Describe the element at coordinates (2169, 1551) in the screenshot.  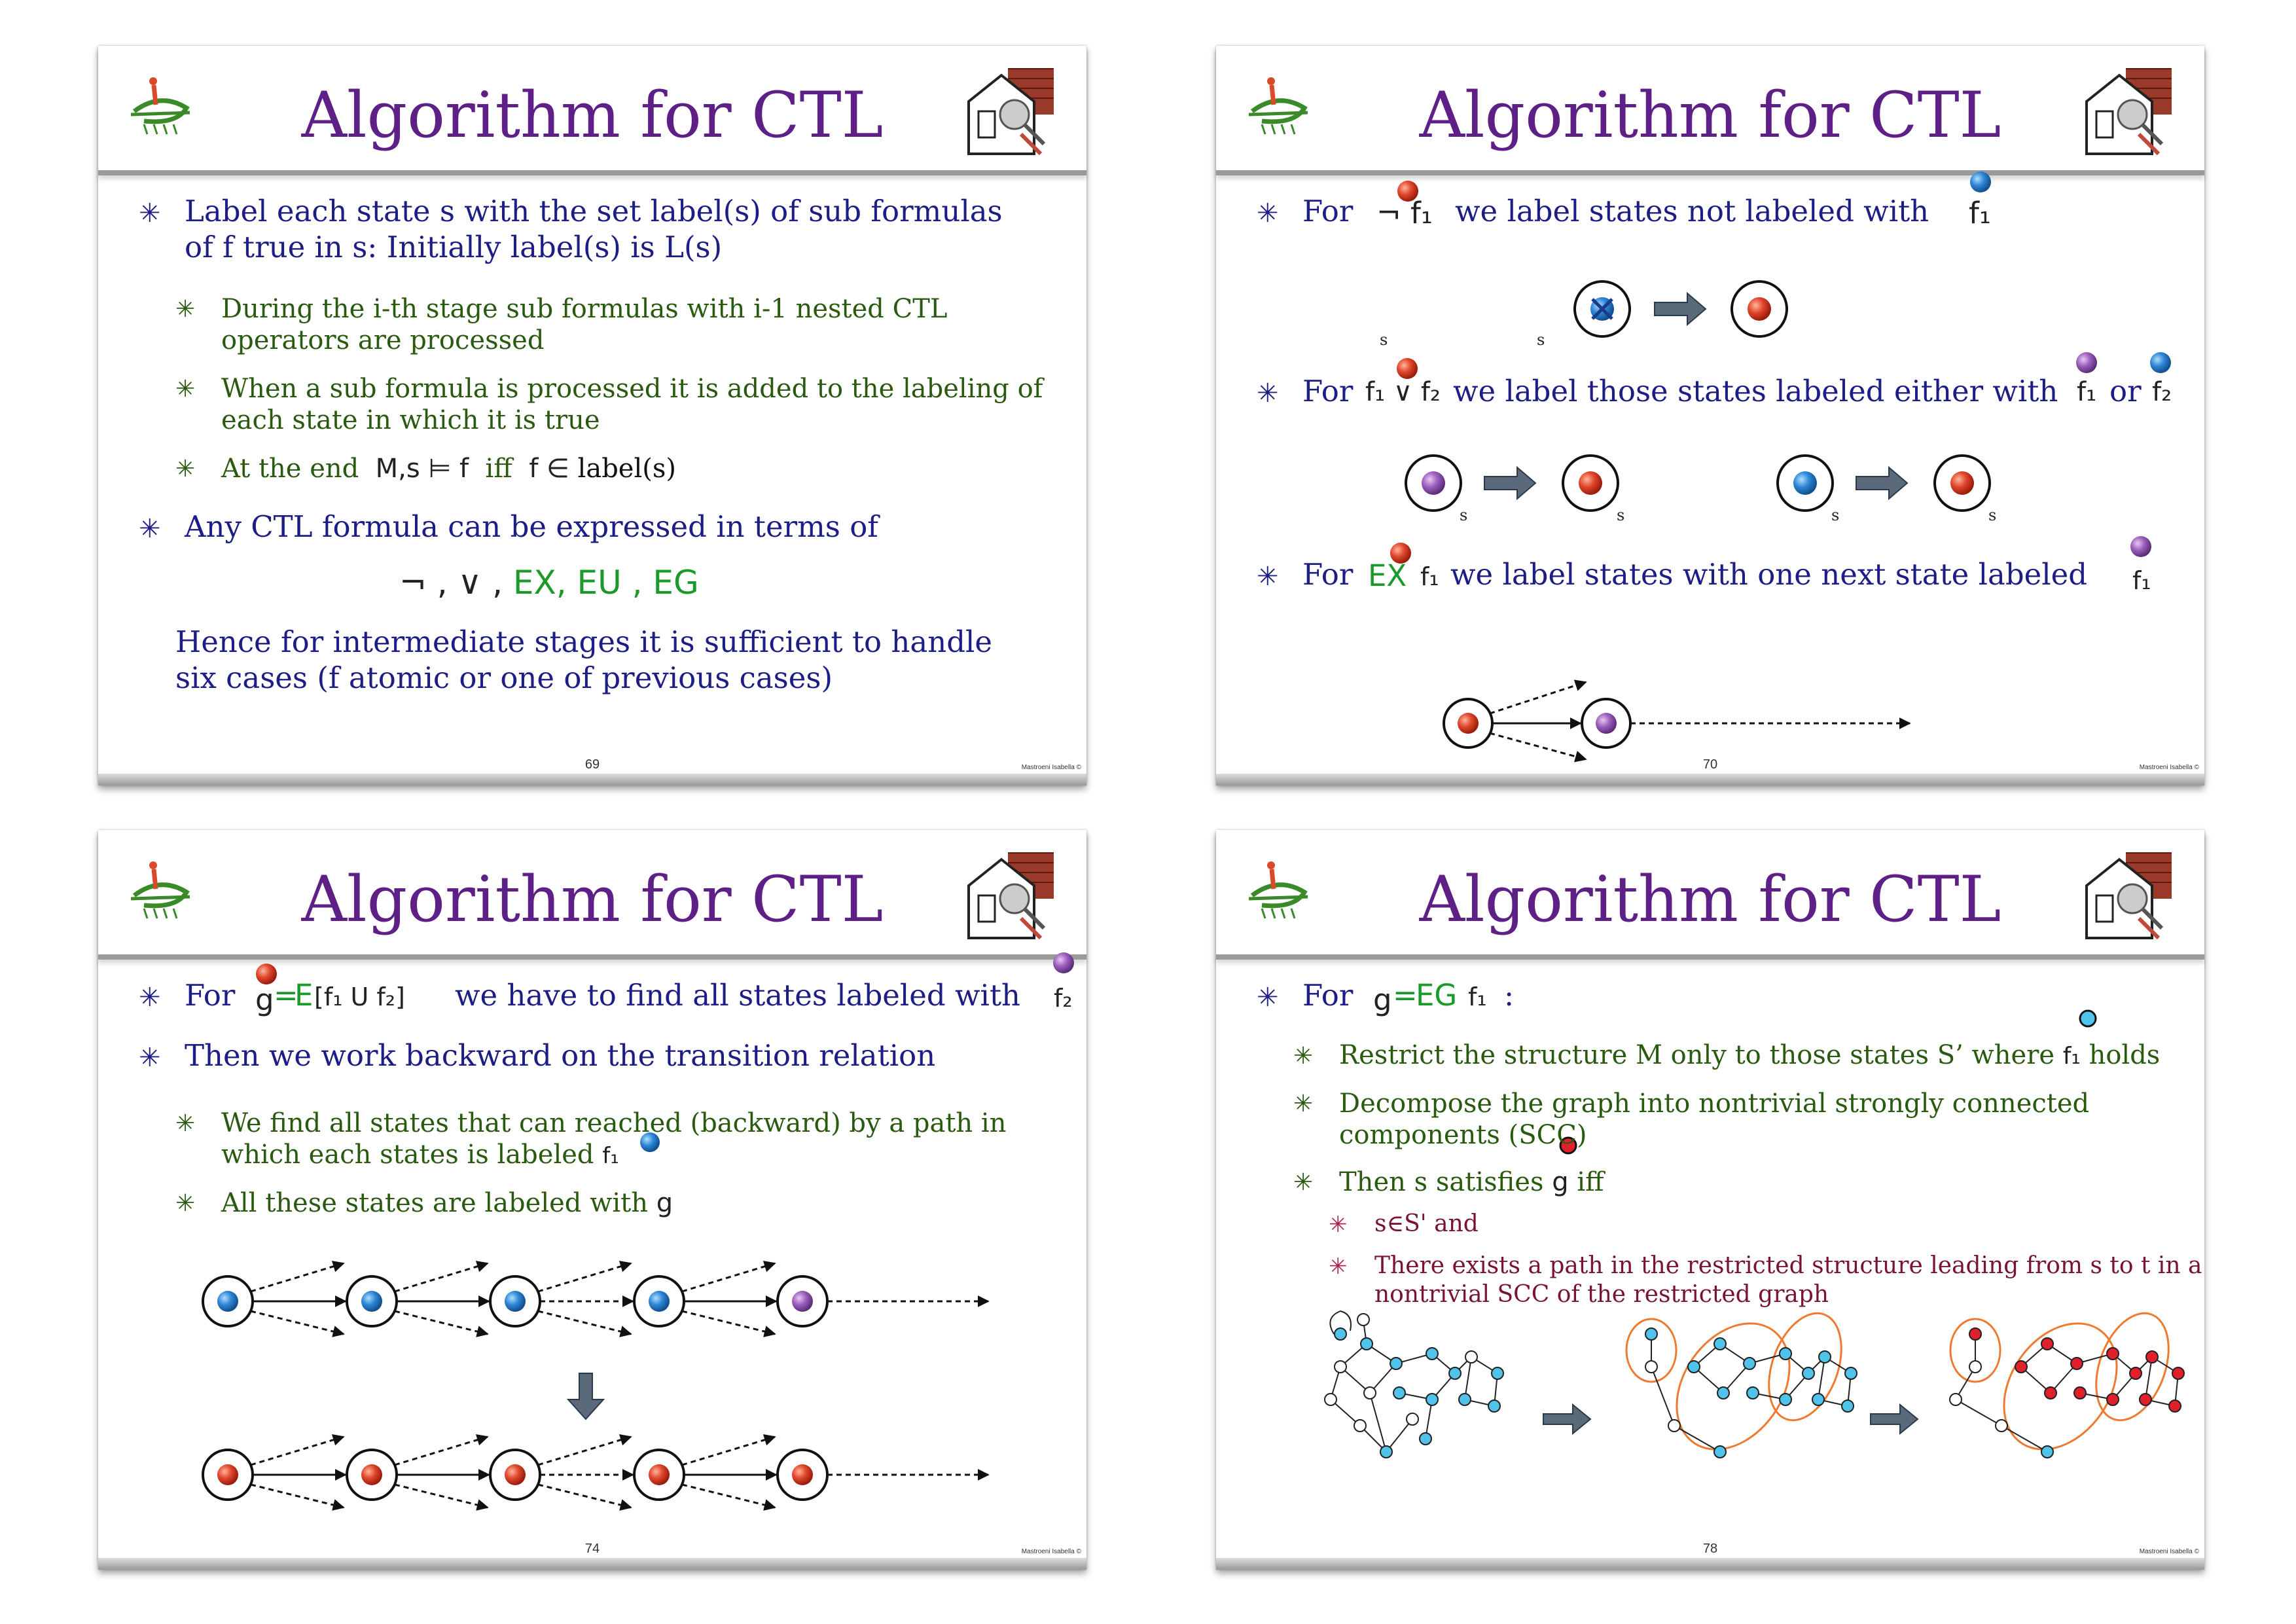
I see `copyright: Mastroeni Isabella ©` at that location.